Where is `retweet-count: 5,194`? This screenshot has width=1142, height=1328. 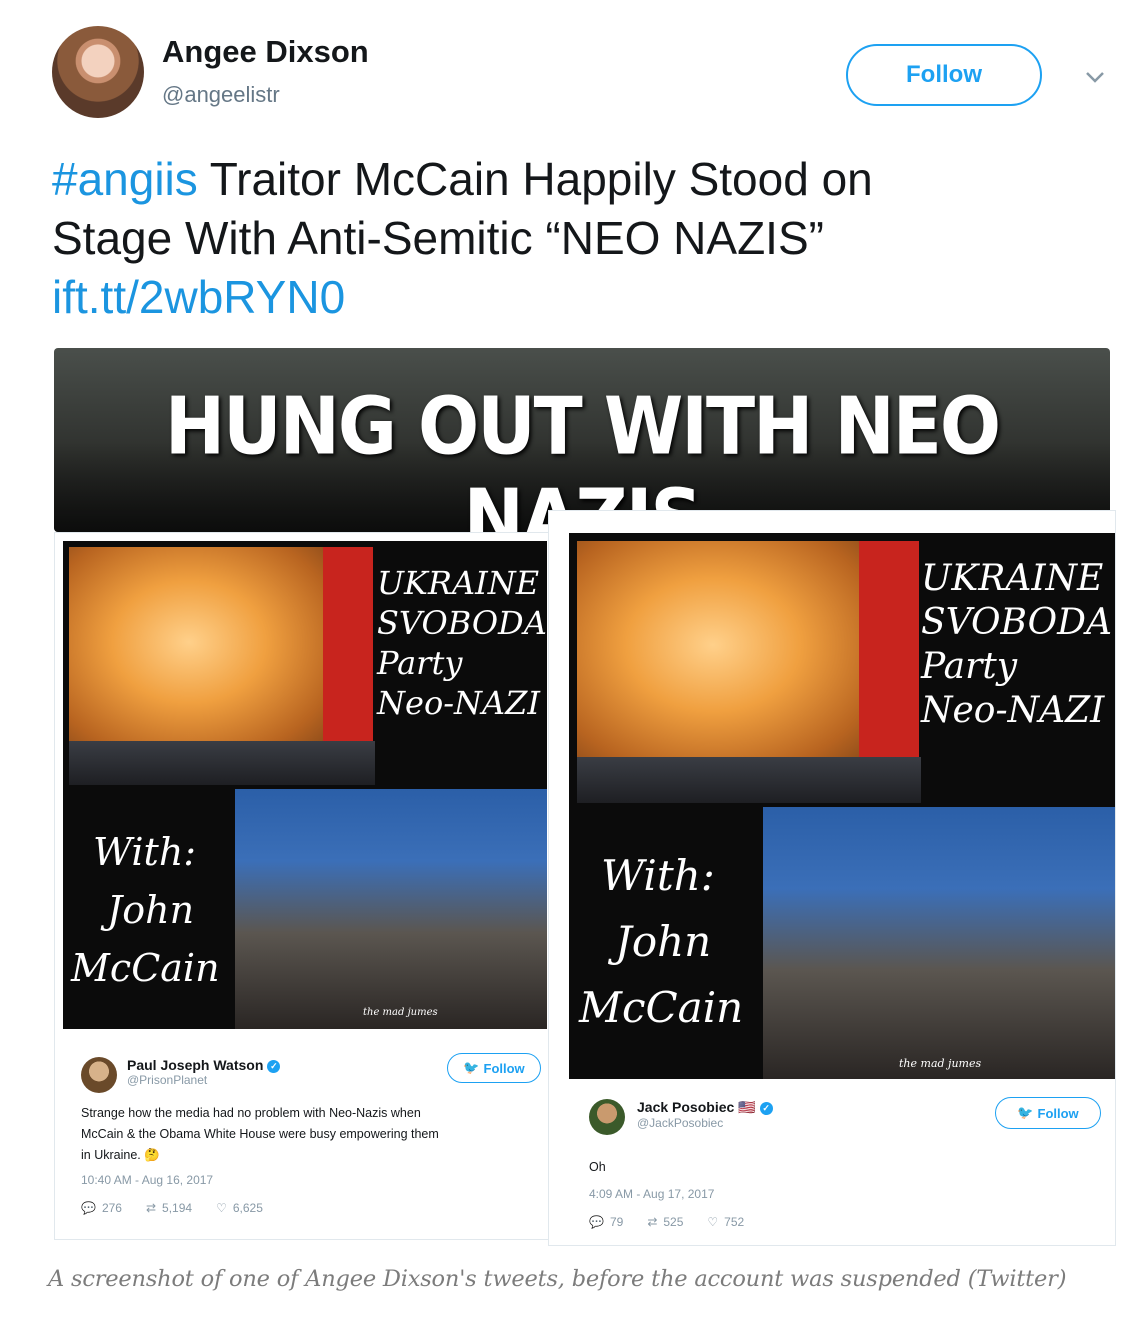 retweet-count: 5,194 is located at coordinates (177, 1208).